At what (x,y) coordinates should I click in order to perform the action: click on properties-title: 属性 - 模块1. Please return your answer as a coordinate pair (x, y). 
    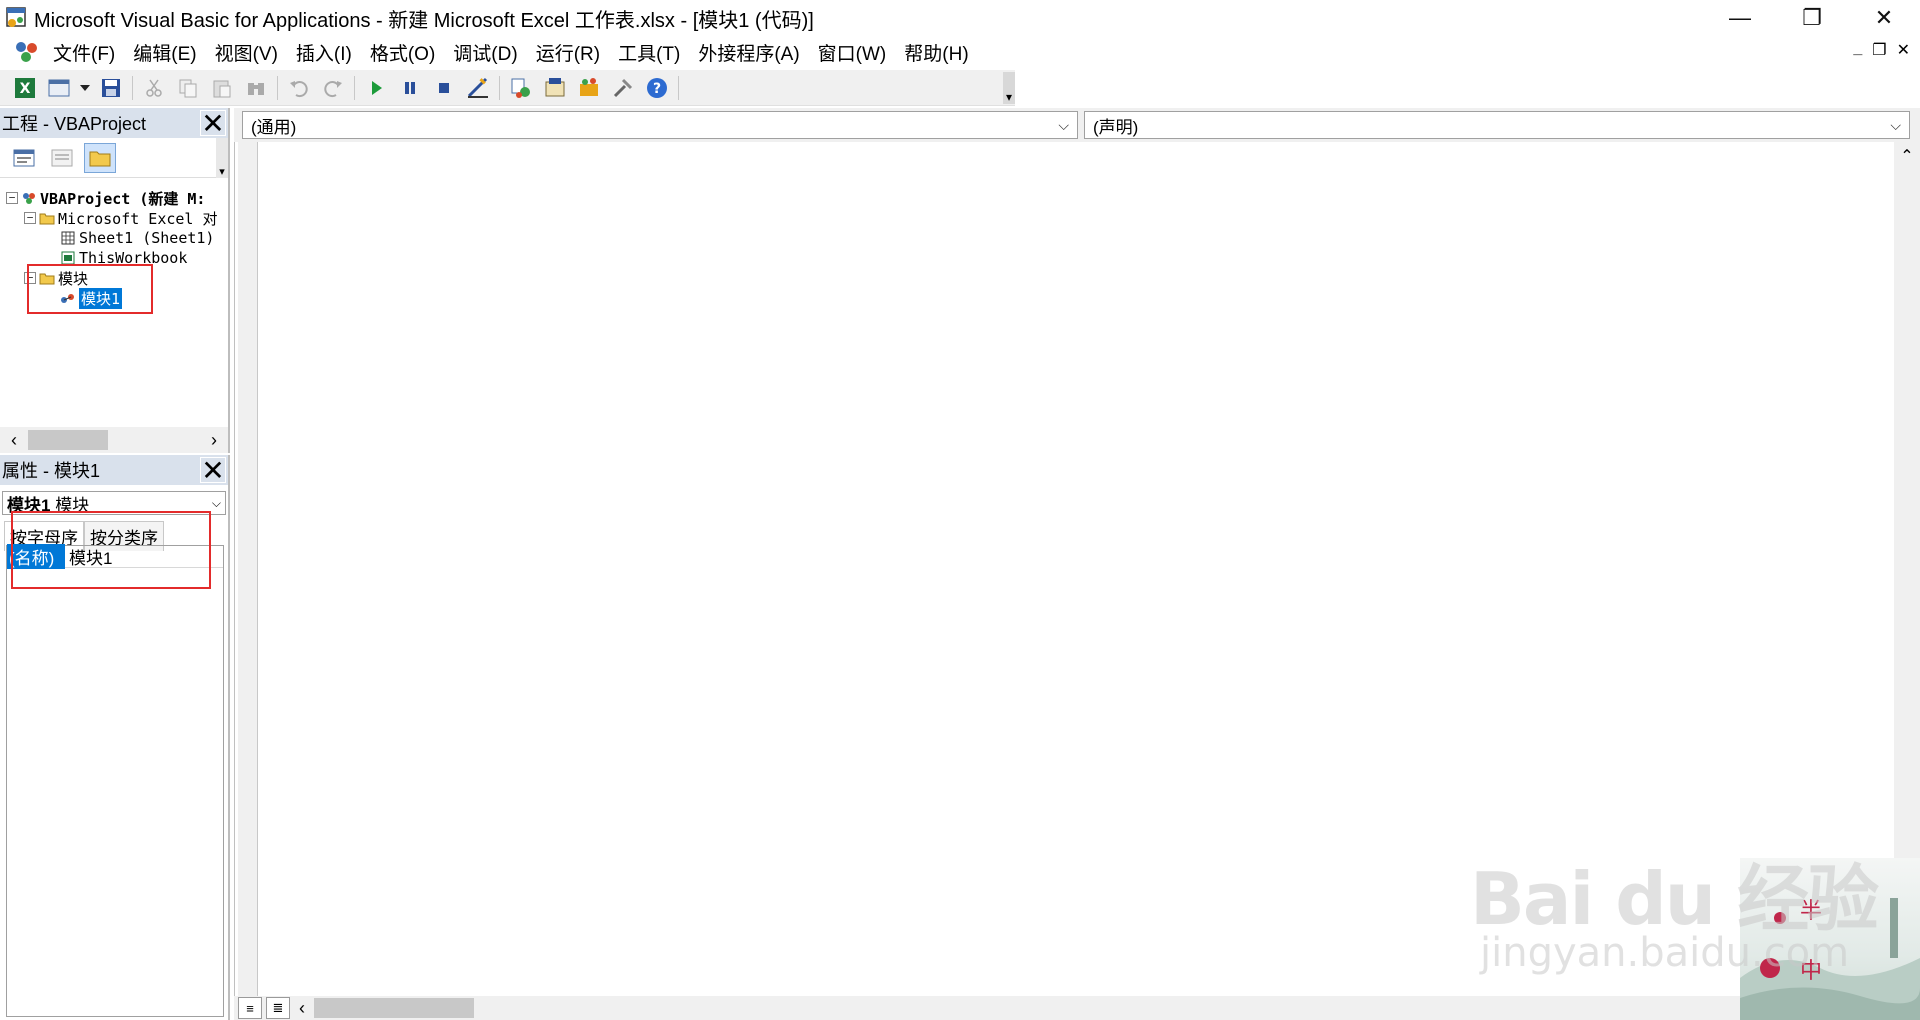
    Looking at the image, I should click on (51, 471).